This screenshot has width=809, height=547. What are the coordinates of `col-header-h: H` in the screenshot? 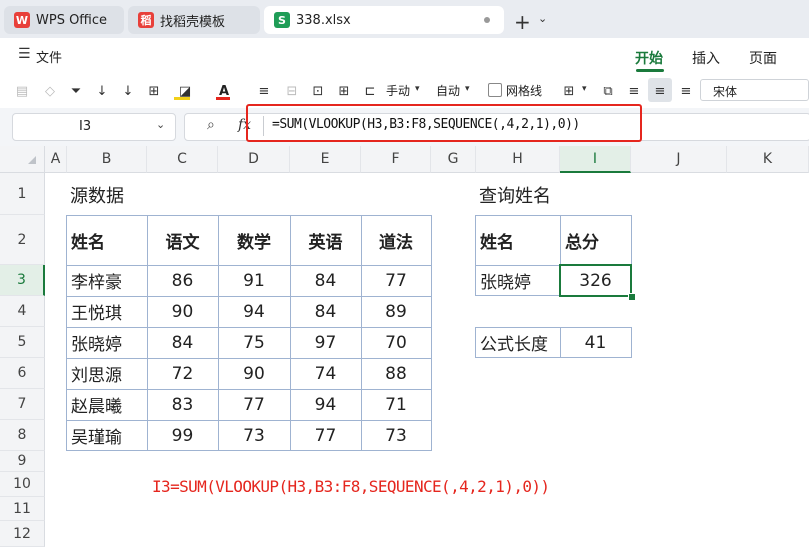 It's located at (518, 159).